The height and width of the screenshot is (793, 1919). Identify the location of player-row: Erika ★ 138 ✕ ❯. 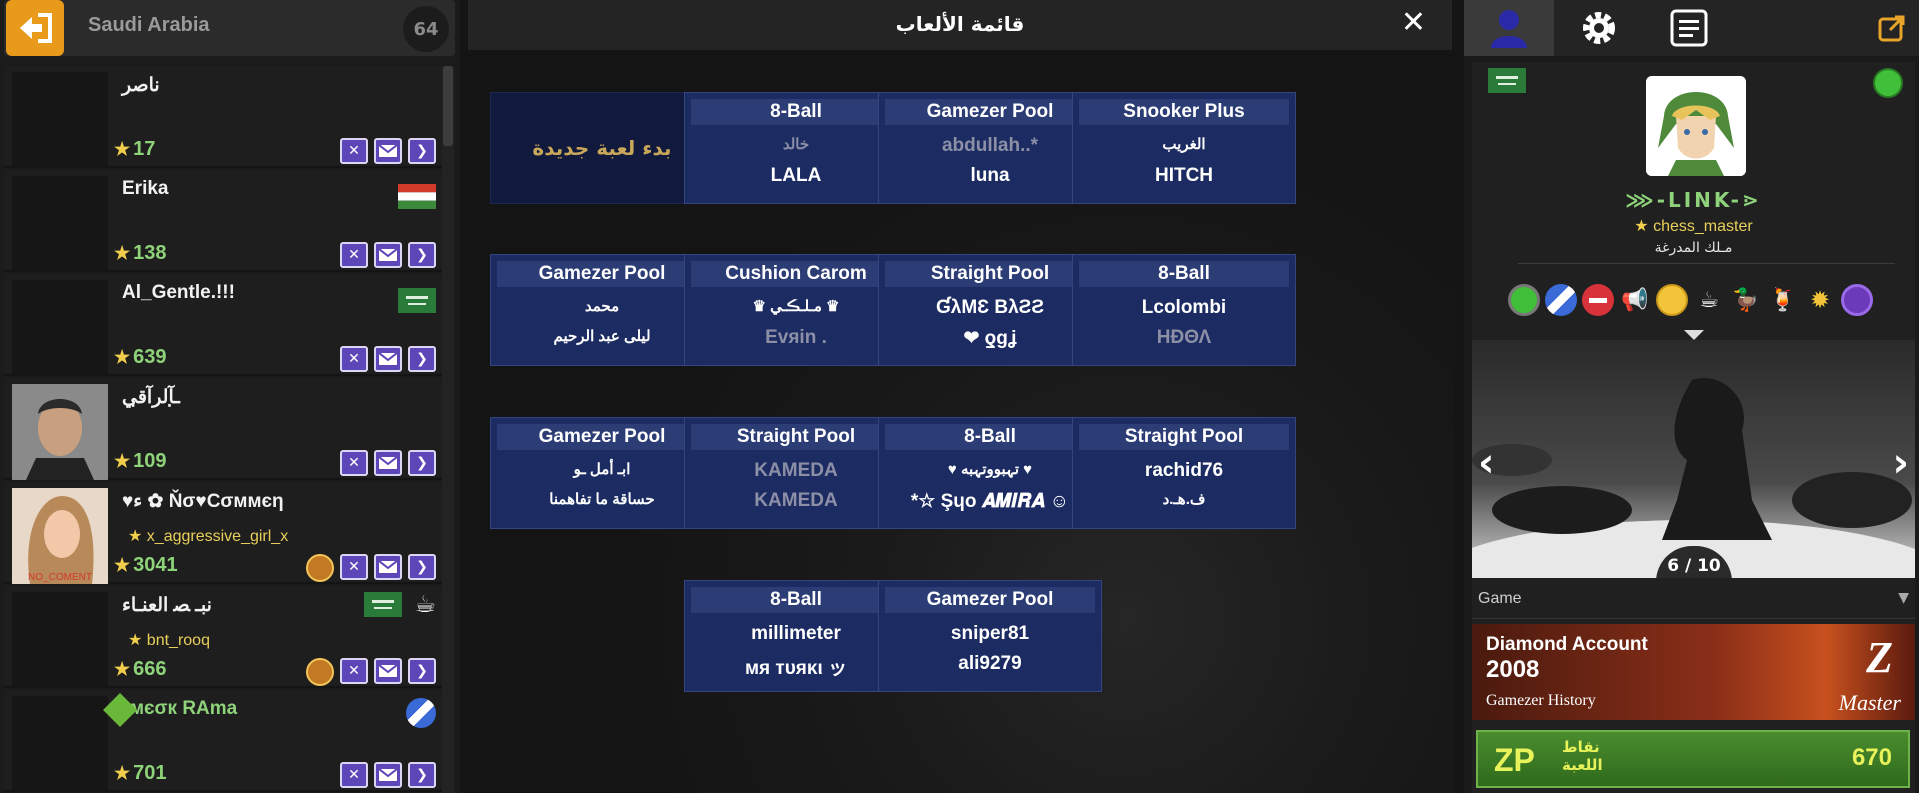
(223, 221).